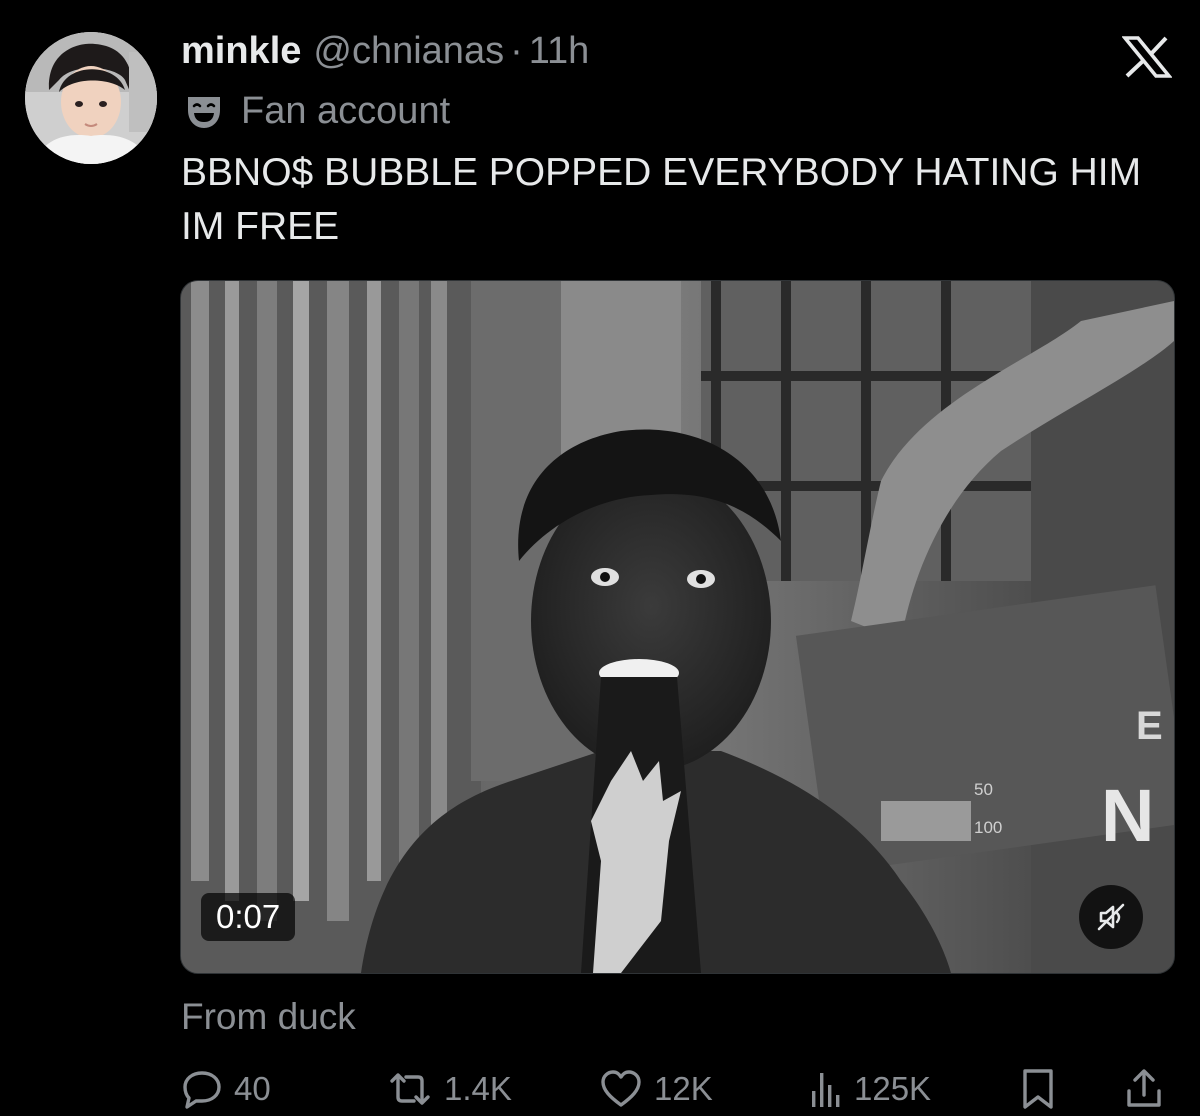  What do you see at coordinates (1147, 57) in the screenshot?
I see `x-logo-icon` at bounding box center [1147, 57].